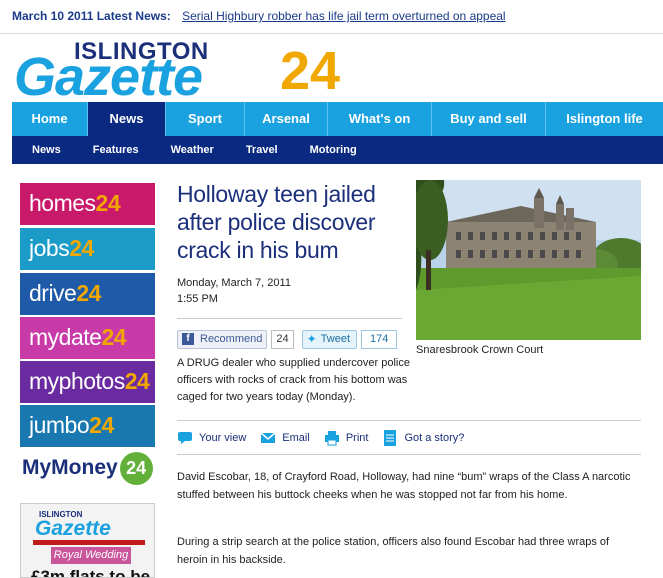 The image size is (663, 578). I want to click on myphotos24-link: myphotos24, so click(87, 382).